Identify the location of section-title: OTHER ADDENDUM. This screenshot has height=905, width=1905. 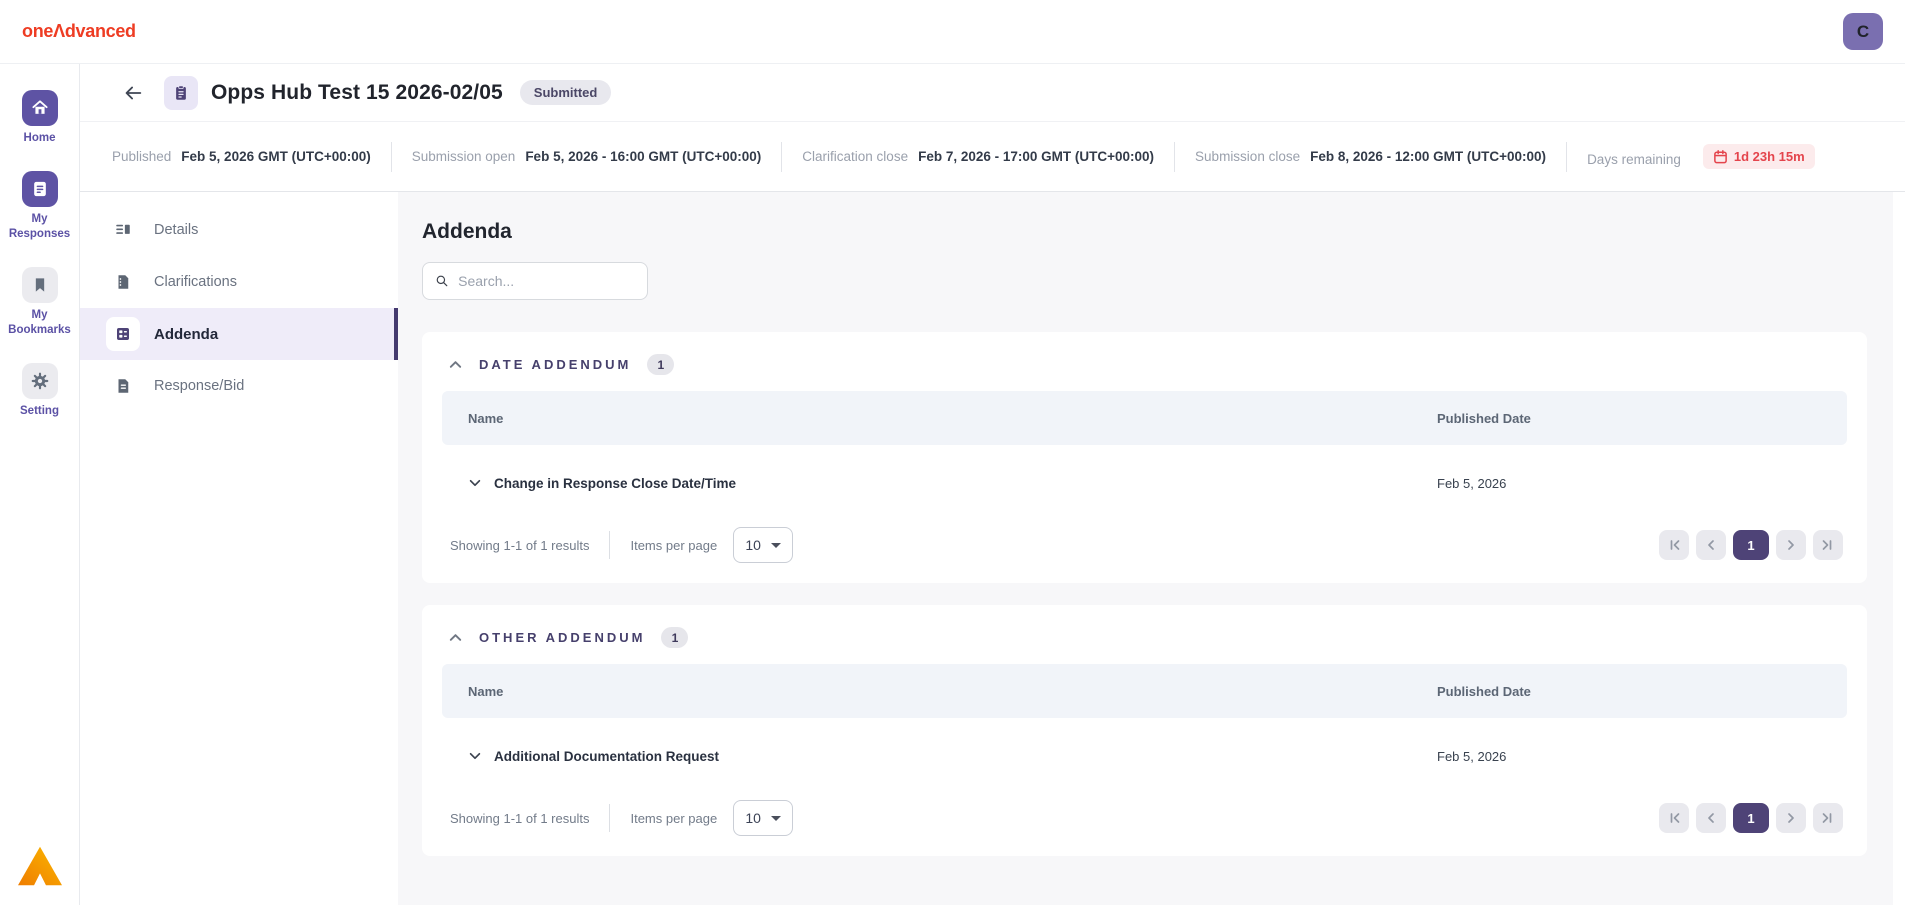
(562, 637).